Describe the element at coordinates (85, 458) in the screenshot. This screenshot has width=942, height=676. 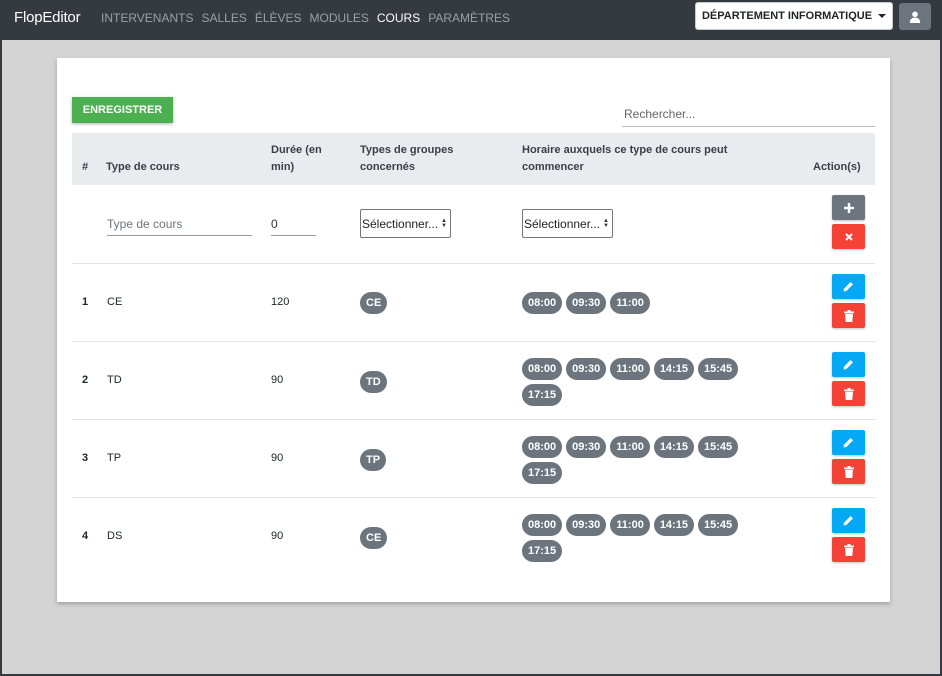
I see `row-index: 3` at that location.